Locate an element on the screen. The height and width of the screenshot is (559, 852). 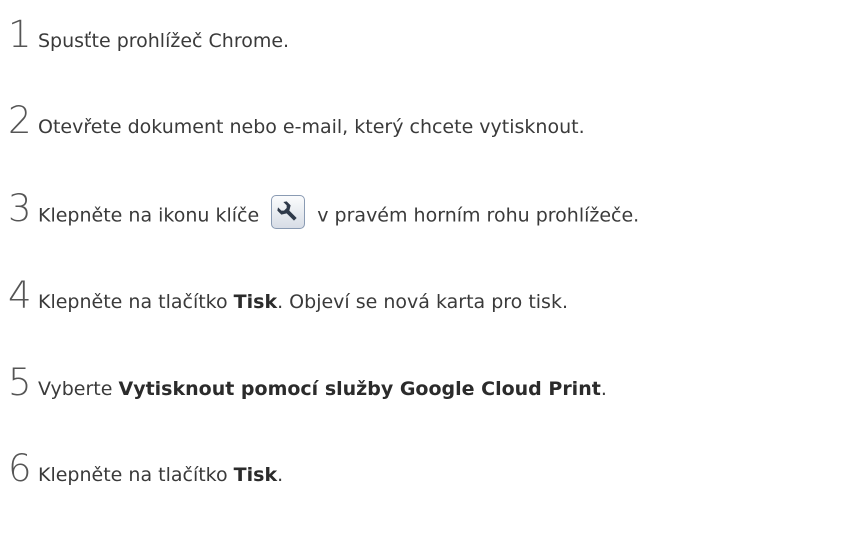
step-number: 3 is located at coordinates (20, 208).